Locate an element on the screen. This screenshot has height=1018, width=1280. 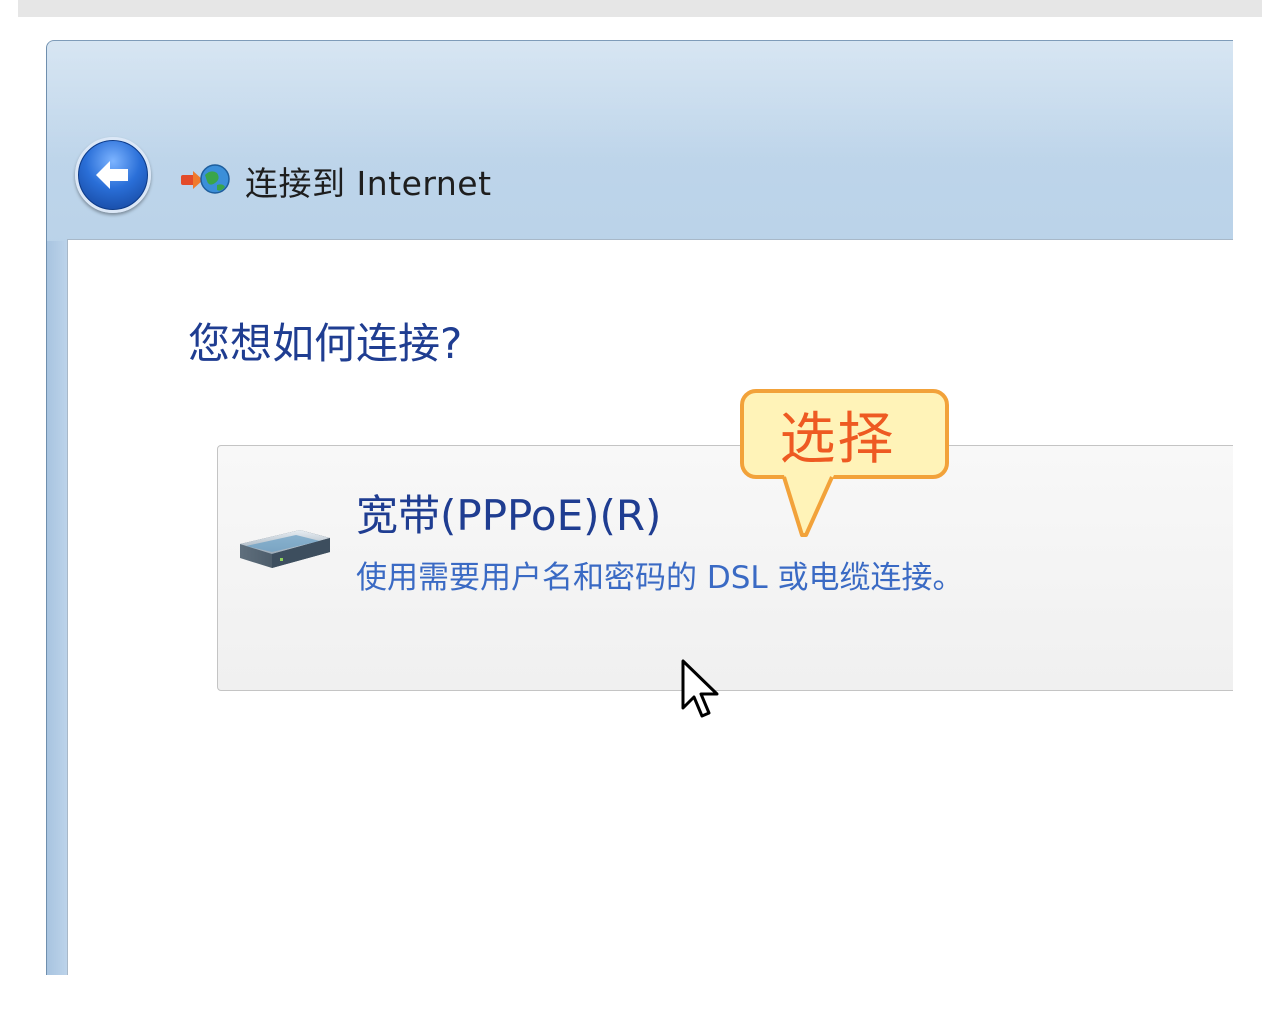
option-title: 宽带(PPPoE)(R) is located at coordinates (509, 515).